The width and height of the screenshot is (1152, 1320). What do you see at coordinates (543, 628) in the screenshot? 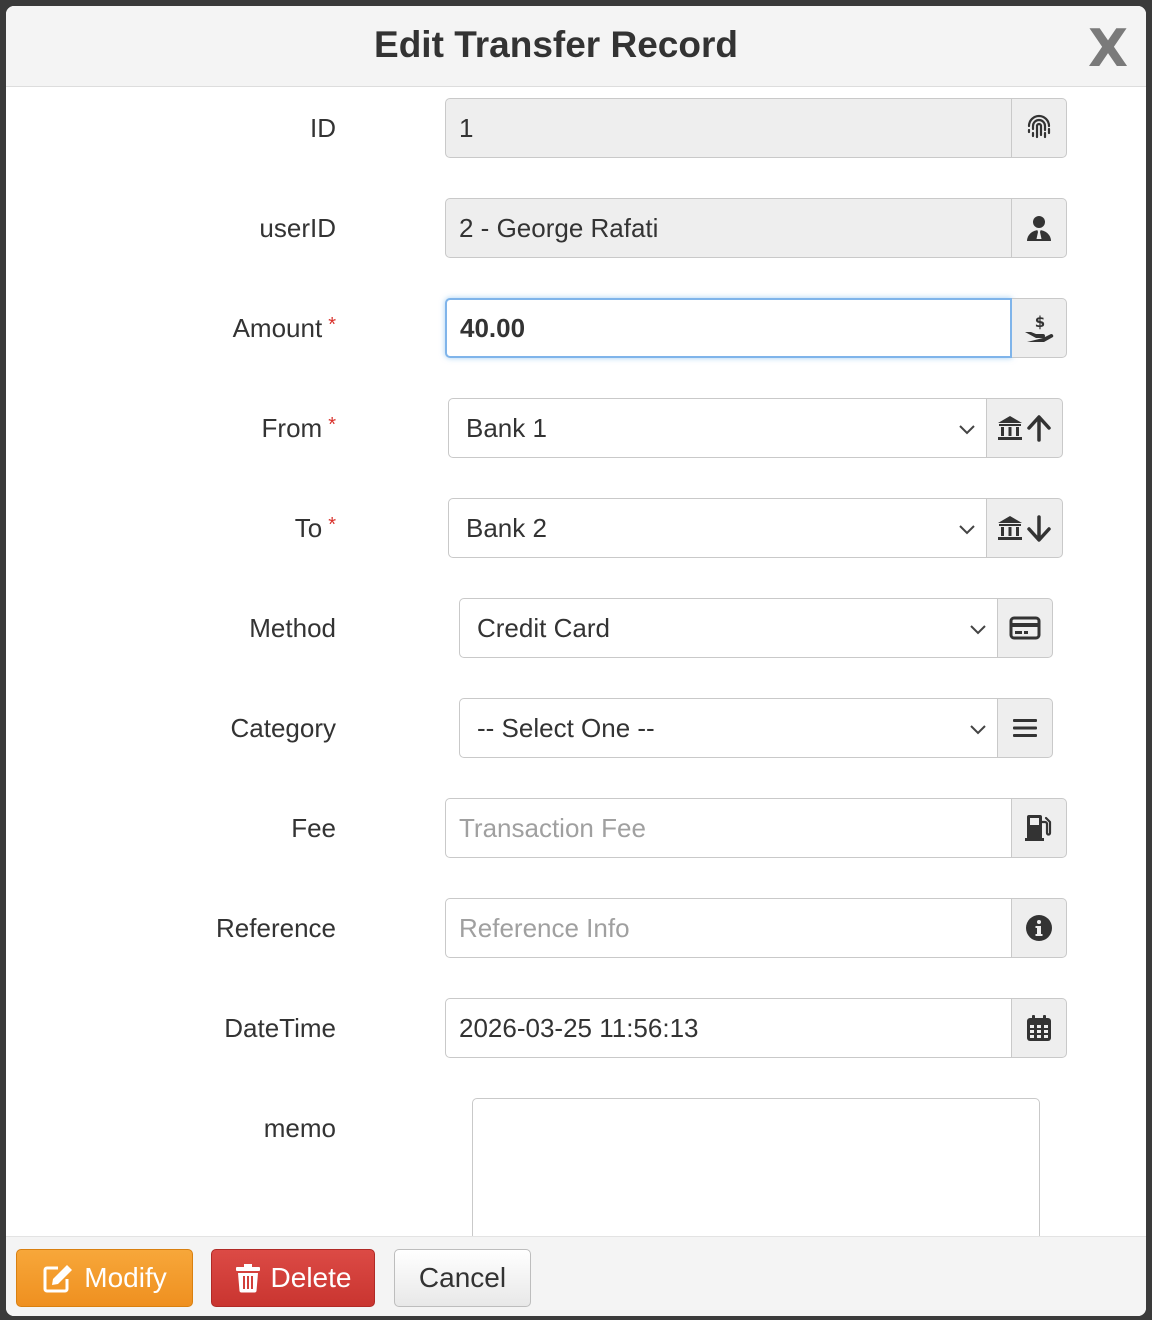
I see `method-selected-value: Credit Card` at bounding box center [543, 628].